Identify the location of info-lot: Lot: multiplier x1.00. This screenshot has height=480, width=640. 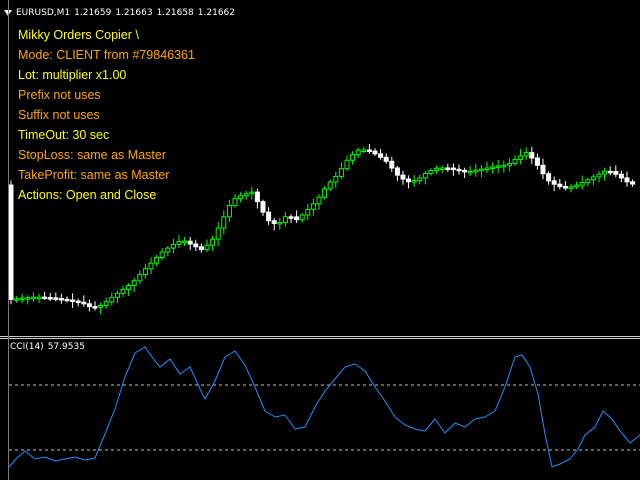
(72, 75).